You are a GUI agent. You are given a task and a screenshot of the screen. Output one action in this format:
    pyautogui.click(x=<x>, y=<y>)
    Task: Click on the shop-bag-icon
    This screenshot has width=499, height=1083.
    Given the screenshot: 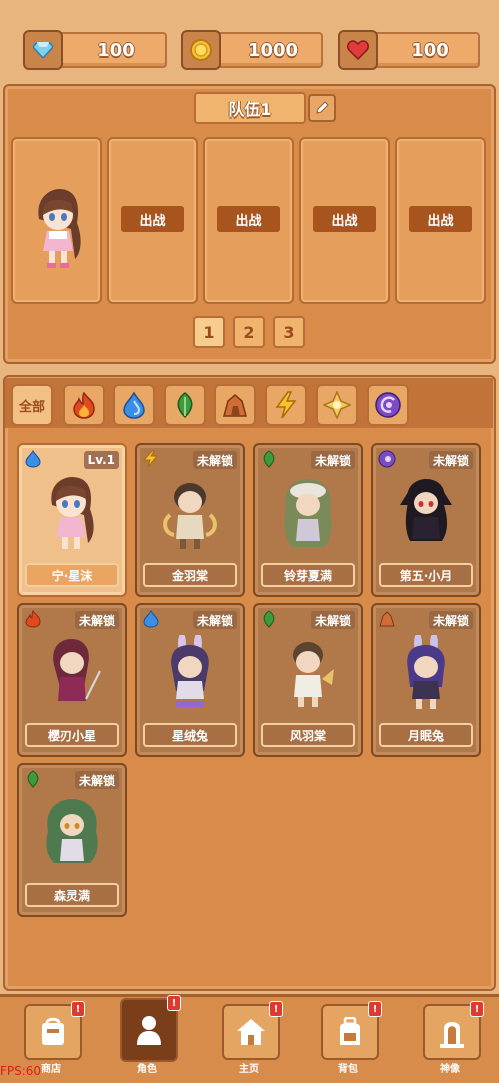 What is the action you would take?
    pyautogui.click(x=53, y=1031)
    